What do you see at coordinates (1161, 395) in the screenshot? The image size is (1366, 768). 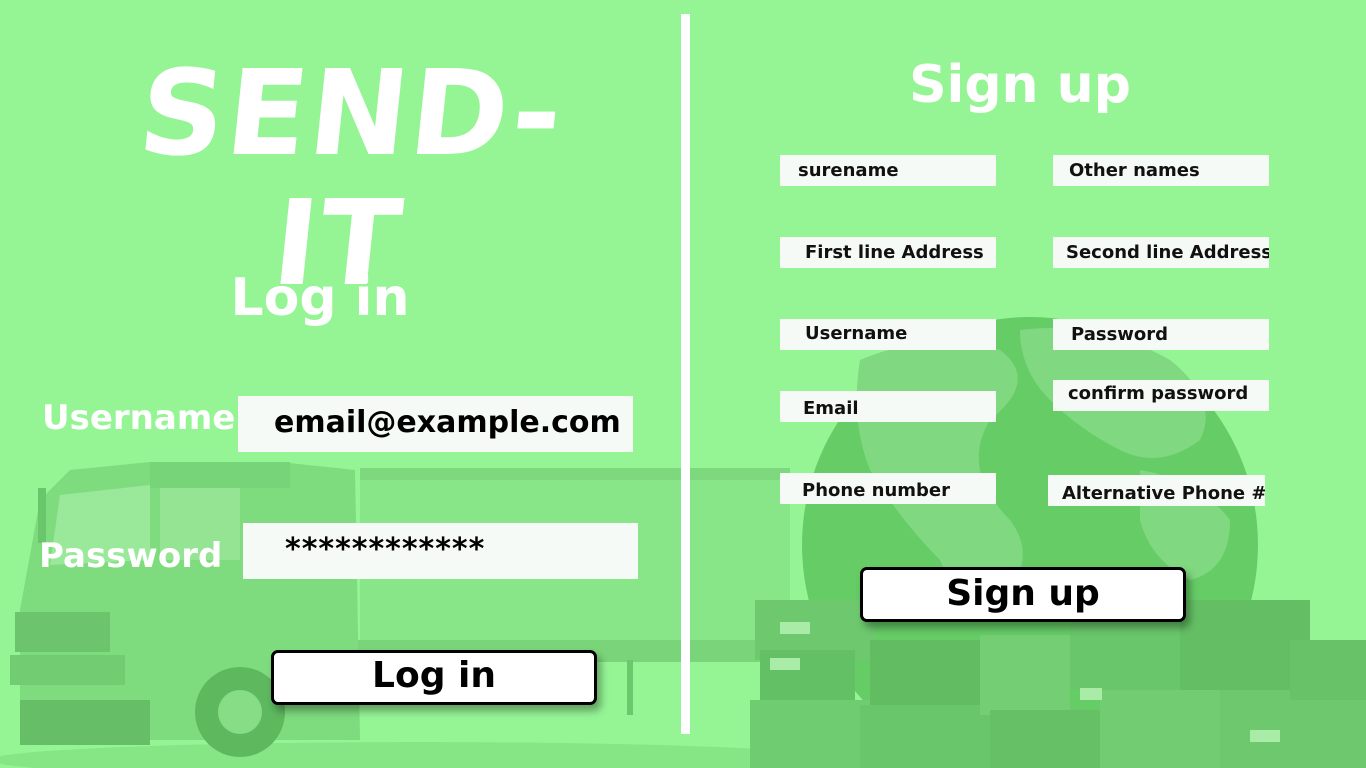 I see `confirm-password-field: confirm password` at bounding box center [1161, 395].